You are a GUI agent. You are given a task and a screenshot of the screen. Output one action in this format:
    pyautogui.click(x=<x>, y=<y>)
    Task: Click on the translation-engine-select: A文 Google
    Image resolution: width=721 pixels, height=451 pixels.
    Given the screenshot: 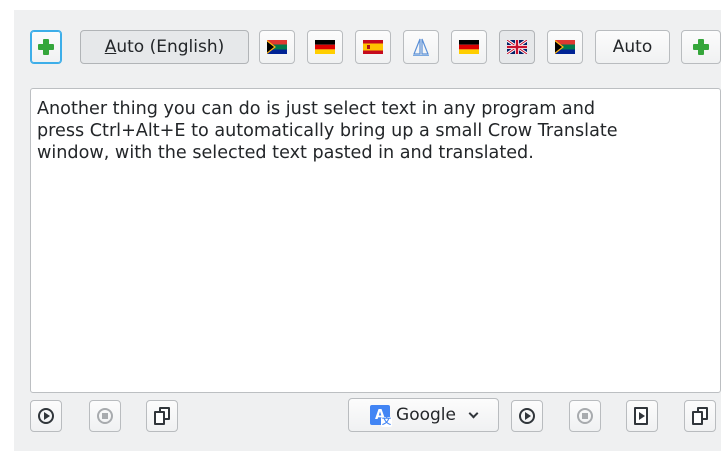 What is the action you would take?
    pyautogui.click(x=423, y=415)
    